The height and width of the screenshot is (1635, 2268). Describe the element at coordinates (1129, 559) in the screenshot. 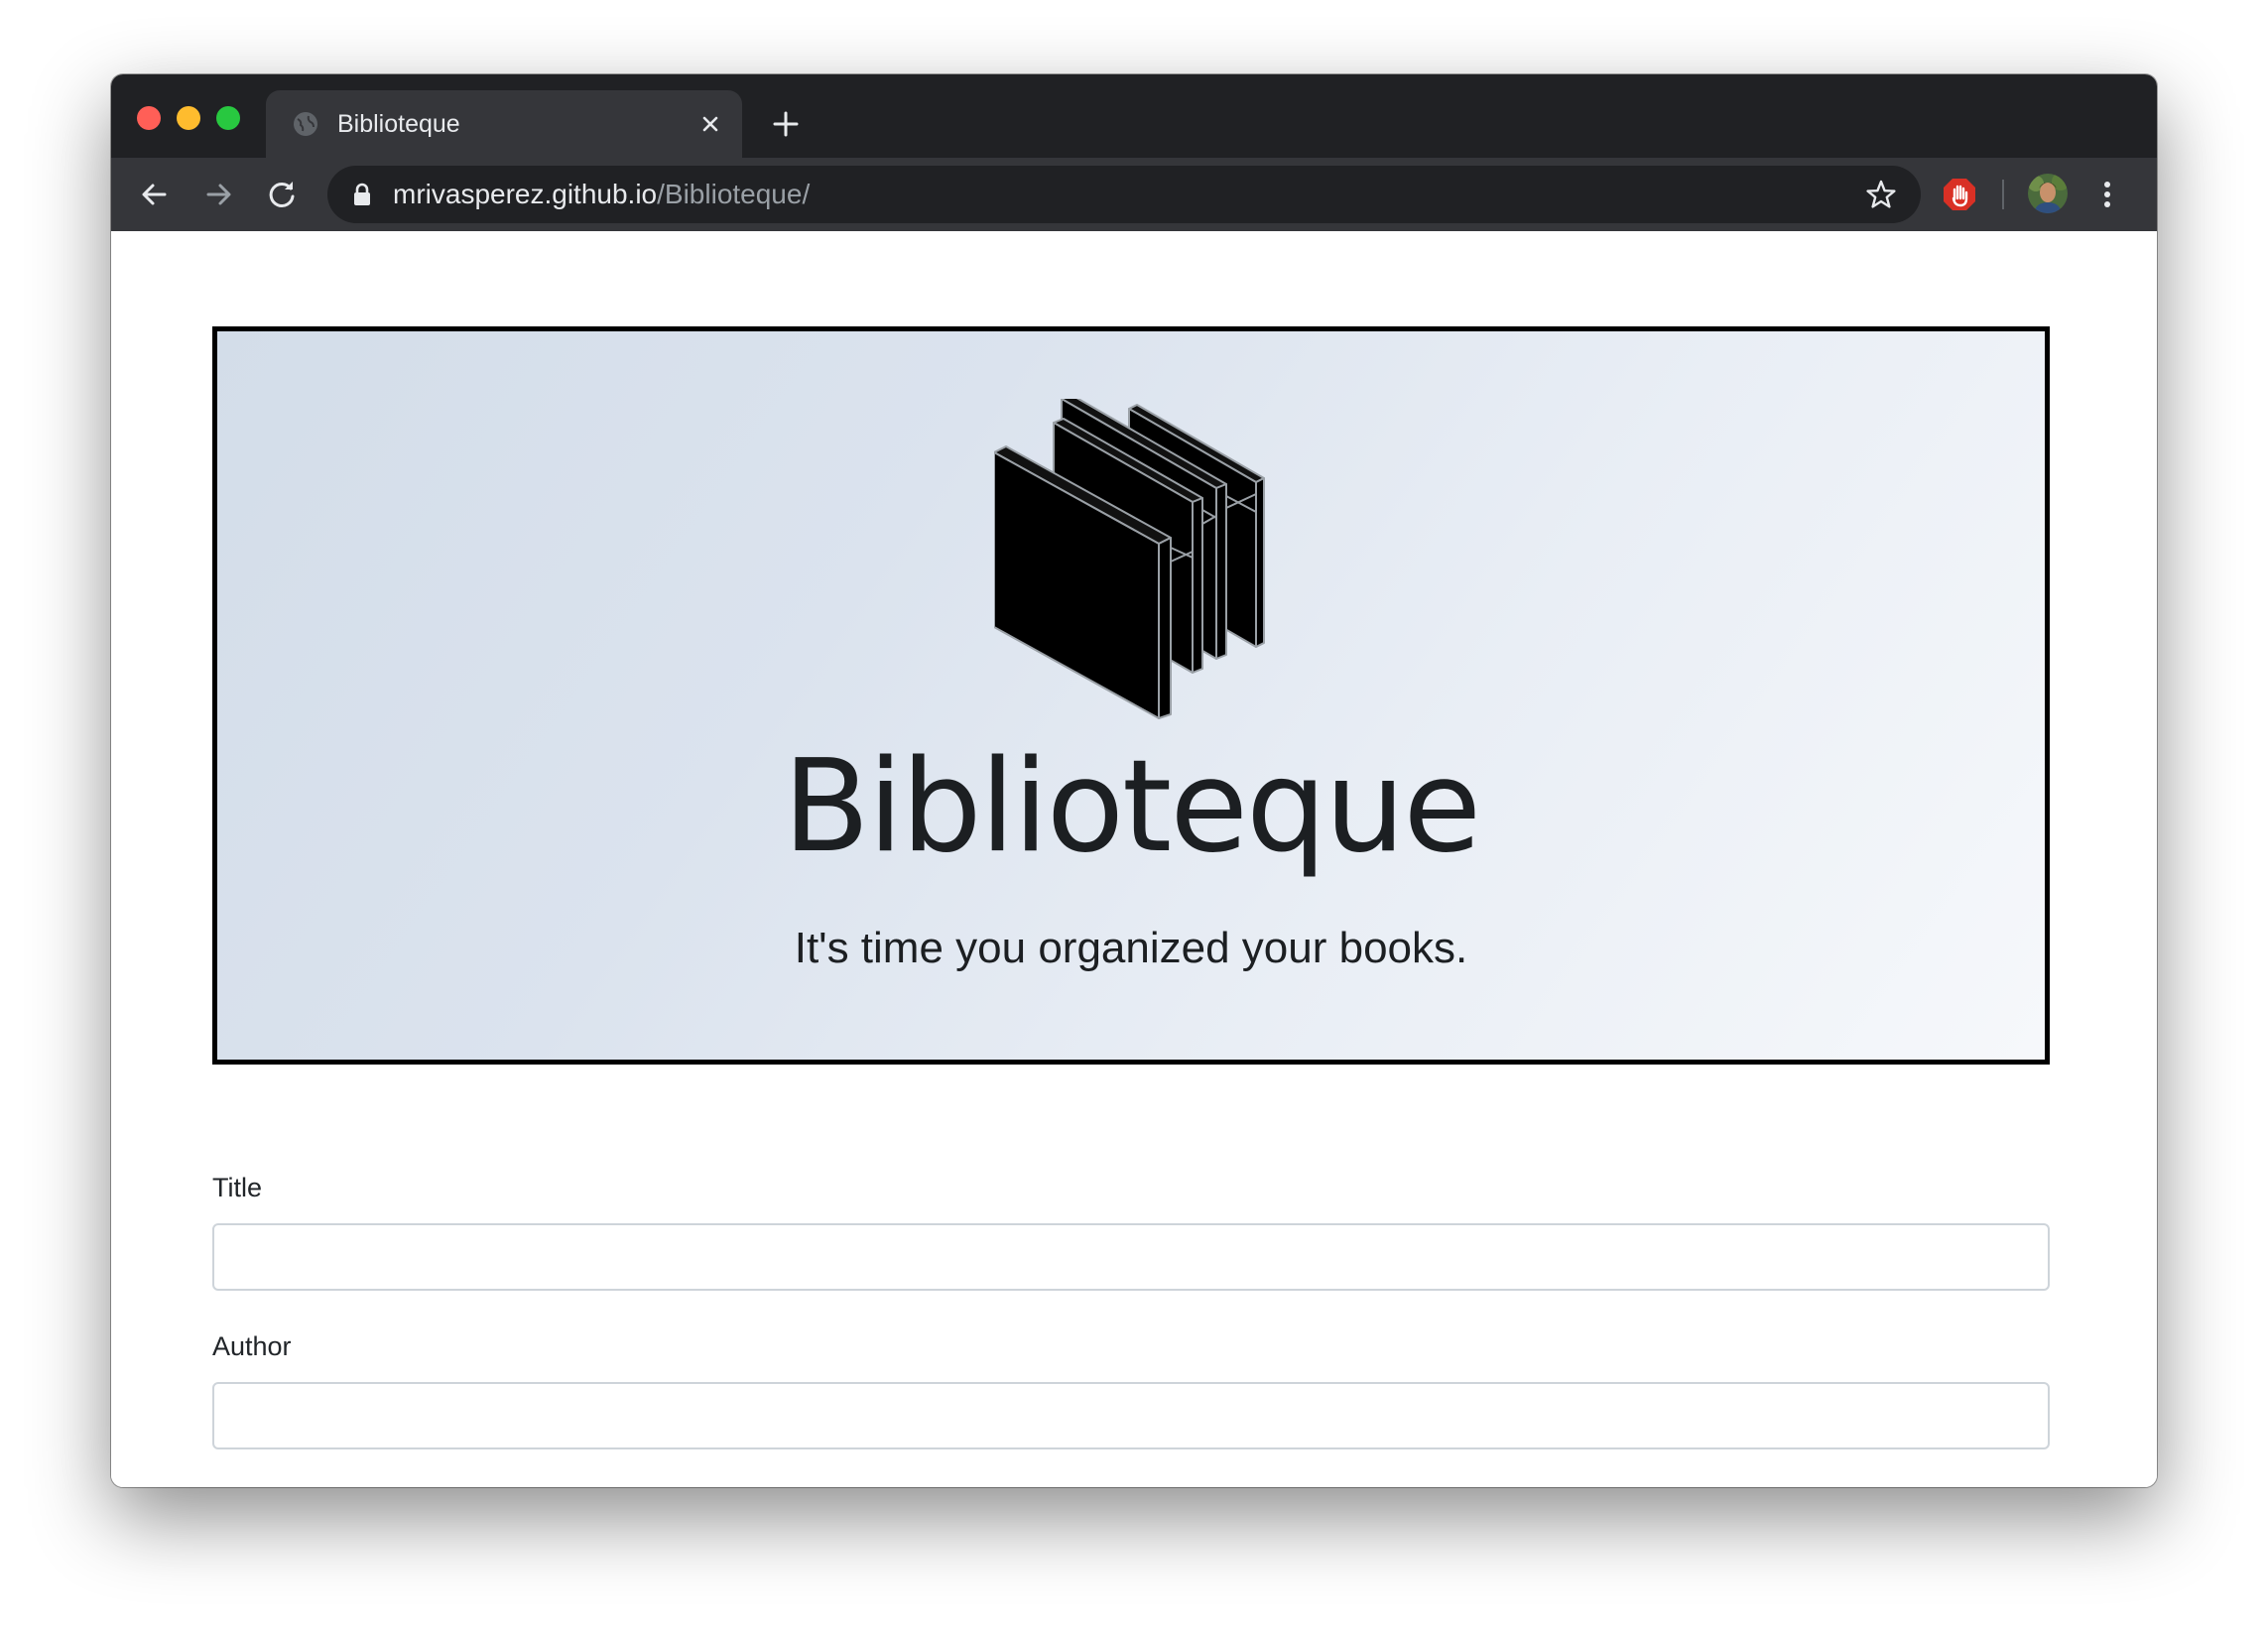

I see `stacked-books-logo` at that location.